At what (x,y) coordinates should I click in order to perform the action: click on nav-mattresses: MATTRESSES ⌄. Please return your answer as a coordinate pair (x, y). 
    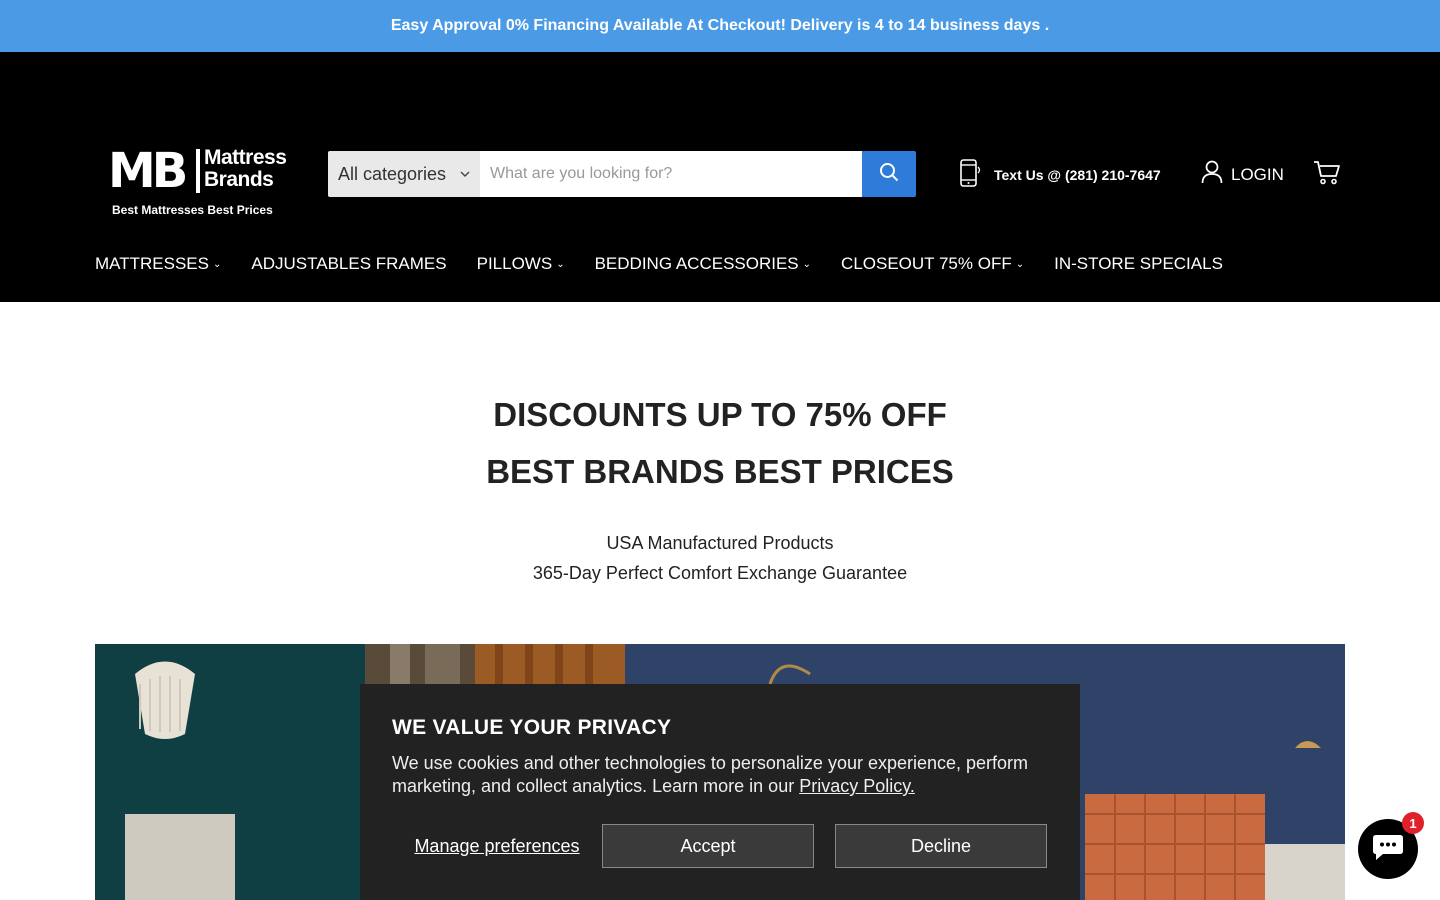
    Looking at the image, I should click on (158, 264).